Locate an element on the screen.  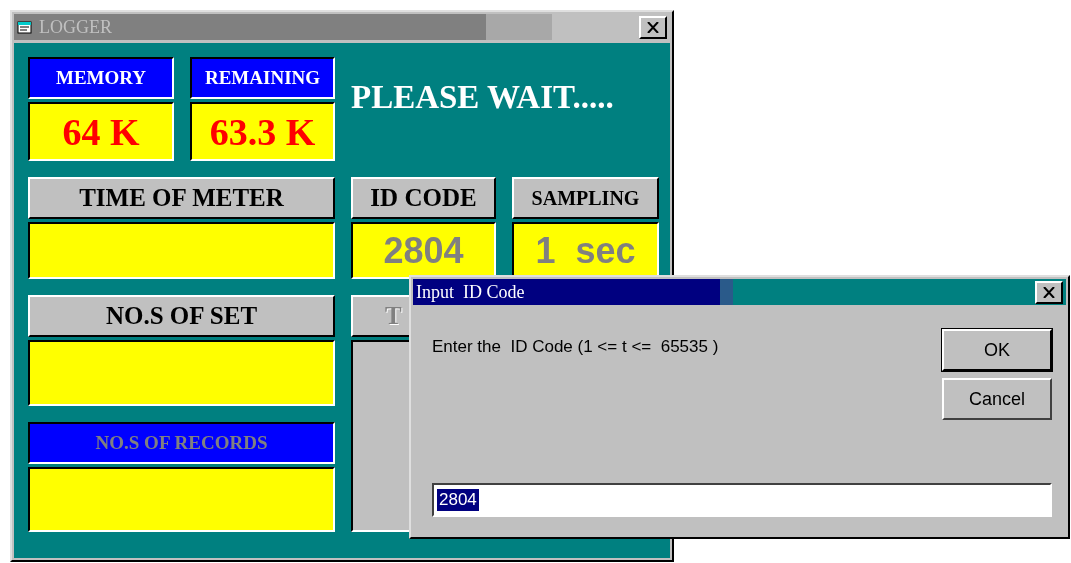
panel-header: MEMORY is located at coordinates (101, 78).